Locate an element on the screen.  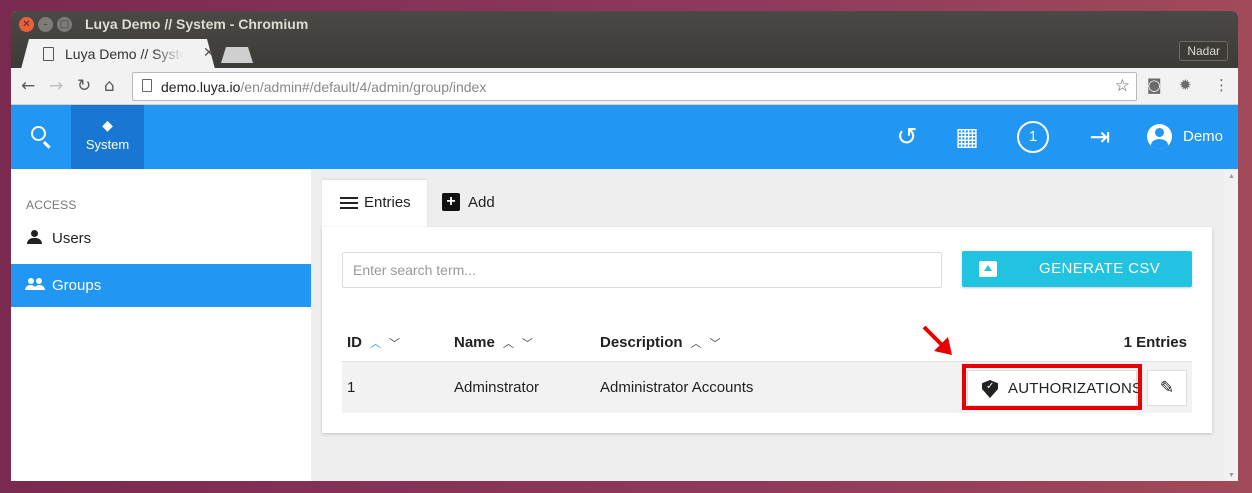
page-info-icon is located at coordinates (147, 85).